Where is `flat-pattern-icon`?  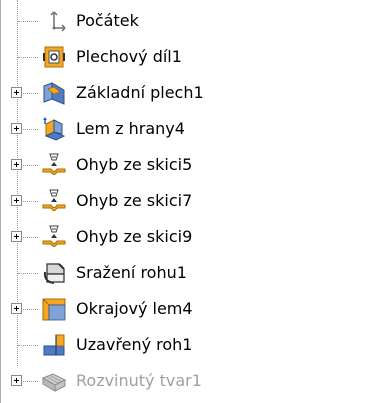 flat-pattern-icon is located at coordinates (54, 381).